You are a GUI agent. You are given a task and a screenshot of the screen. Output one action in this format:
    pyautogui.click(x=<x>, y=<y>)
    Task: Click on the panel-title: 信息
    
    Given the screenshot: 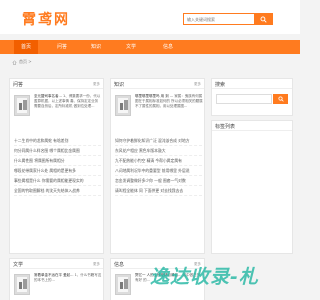 What is the action you would take?
    pyautogui.click(x=119, y=265)
    